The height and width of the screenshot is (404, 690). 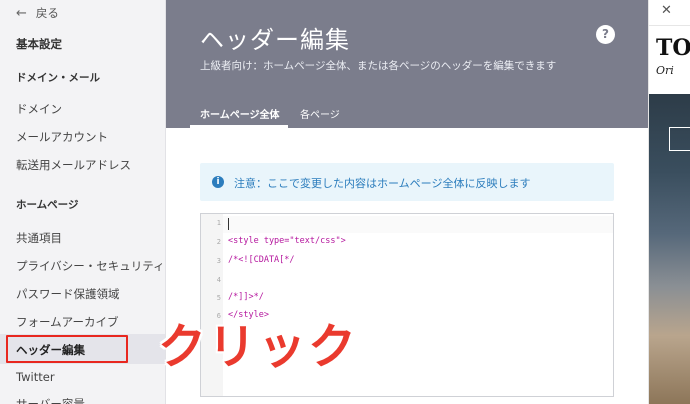 I want to click on preview-outline-button, so click(x=679, y=139).